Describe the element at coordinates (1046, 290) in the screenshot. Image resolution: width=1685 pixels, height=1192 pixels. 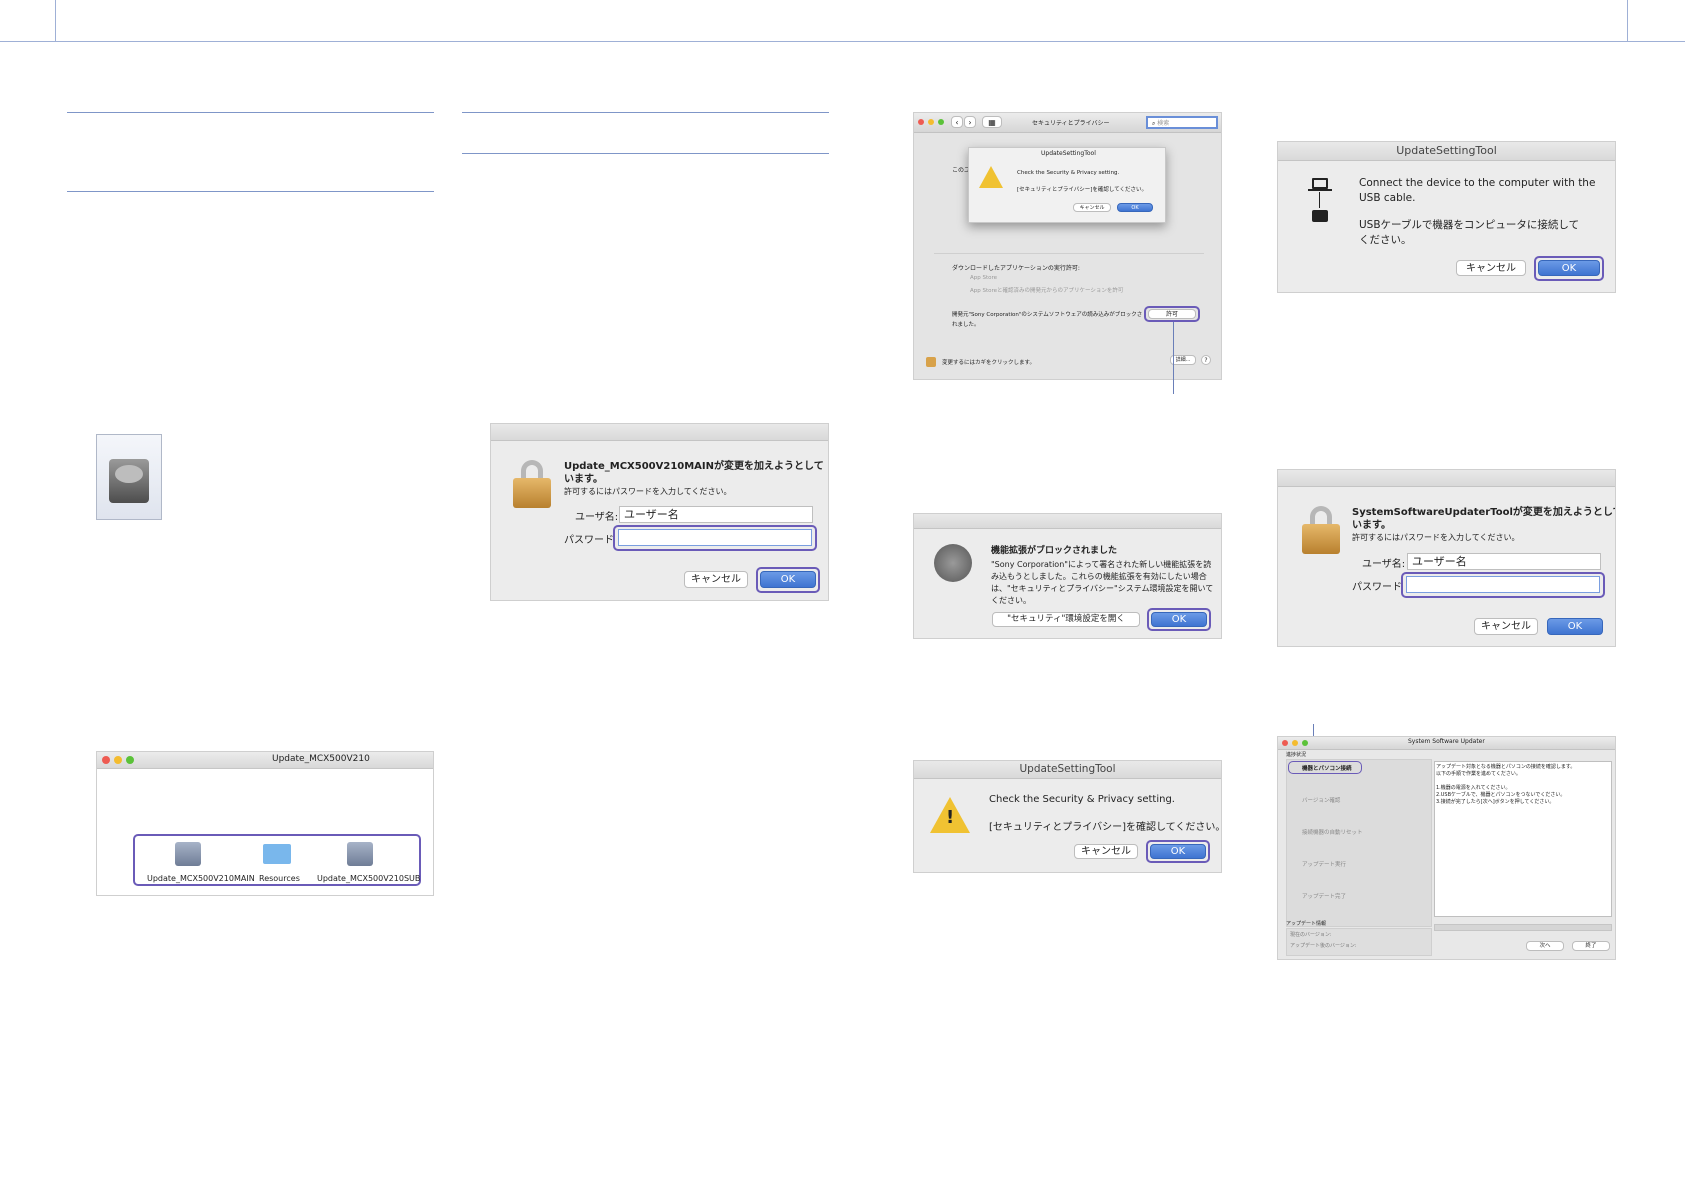
I see `option-identified-devs: App Storeと確認済みの開発元からのアプリケーションを許可` at that location.